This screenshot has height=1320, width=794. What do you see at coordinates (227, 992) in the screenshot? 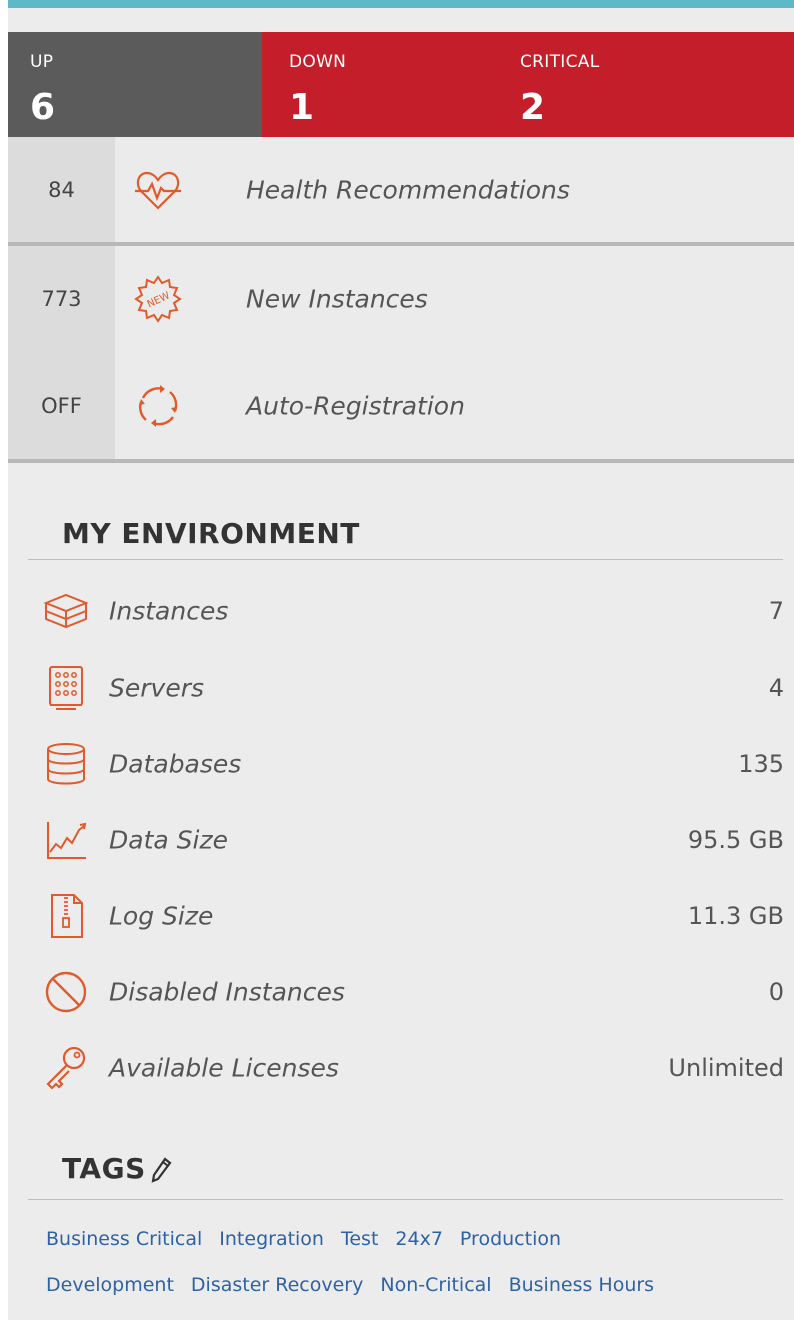
I see `environment-label: Disabled Instances` at bounding box center [227, 992].